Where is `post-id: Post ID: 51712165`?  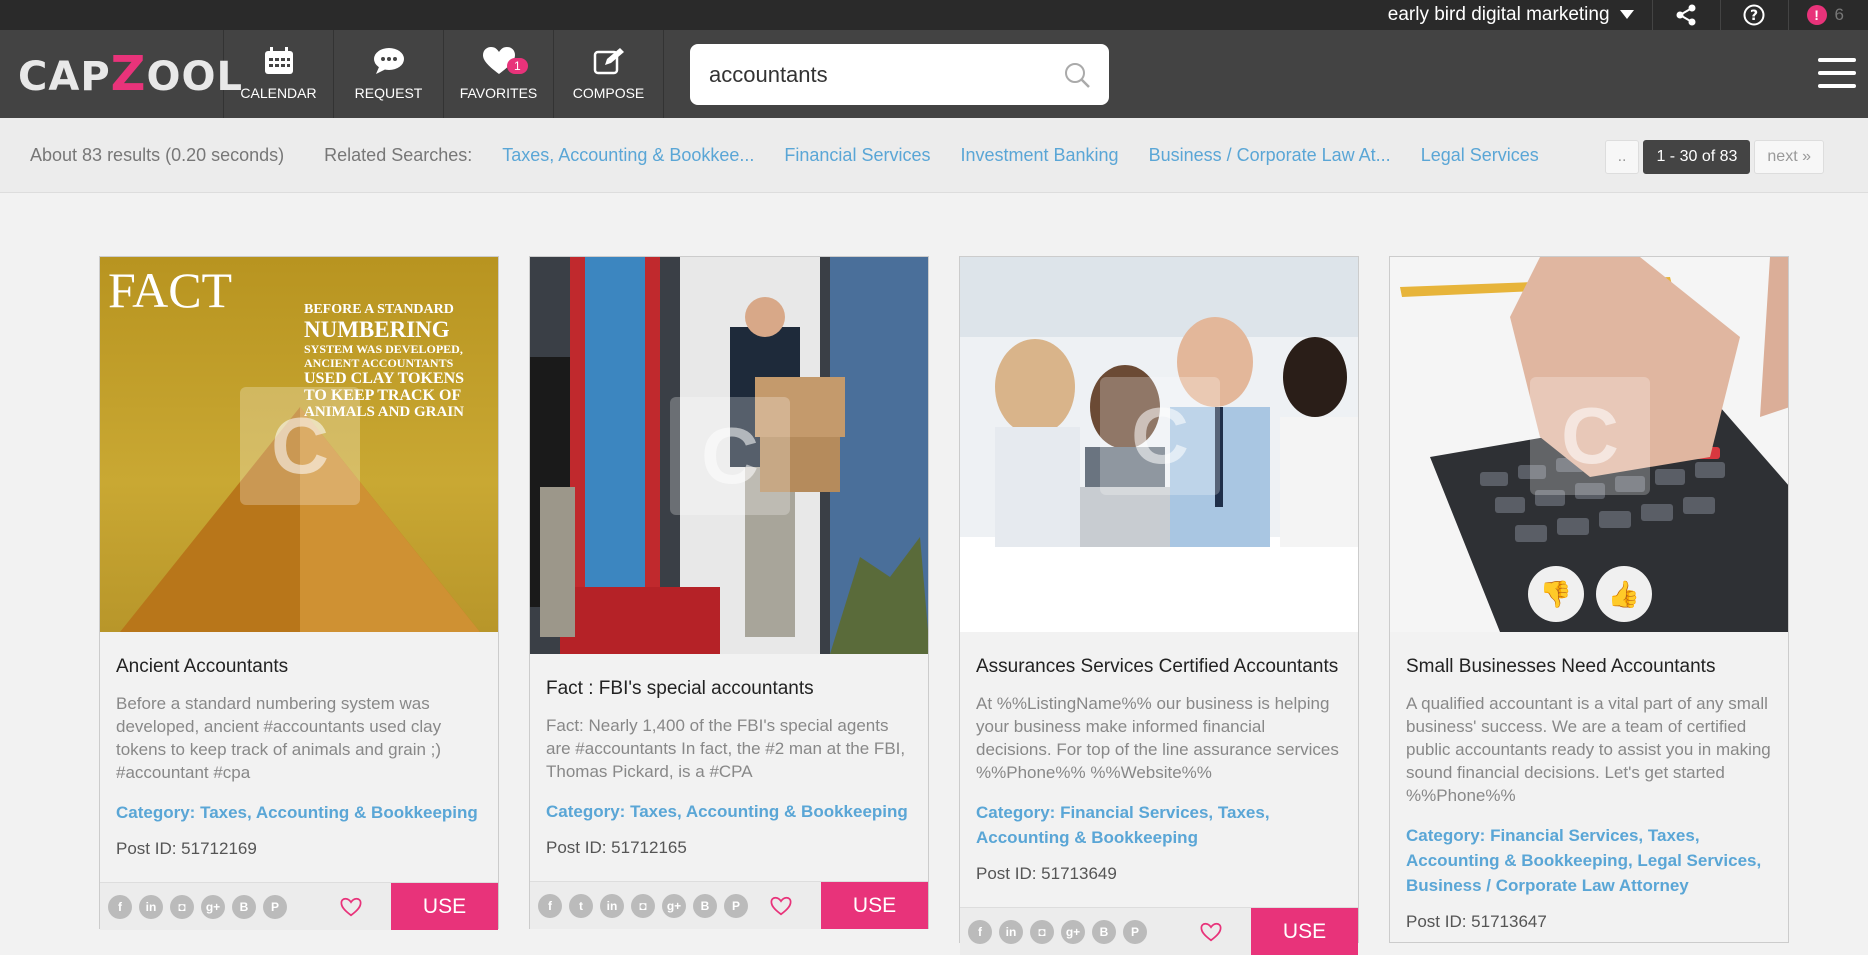
post-id: Post ID: 51712165 is located at coordinates (616, 847).